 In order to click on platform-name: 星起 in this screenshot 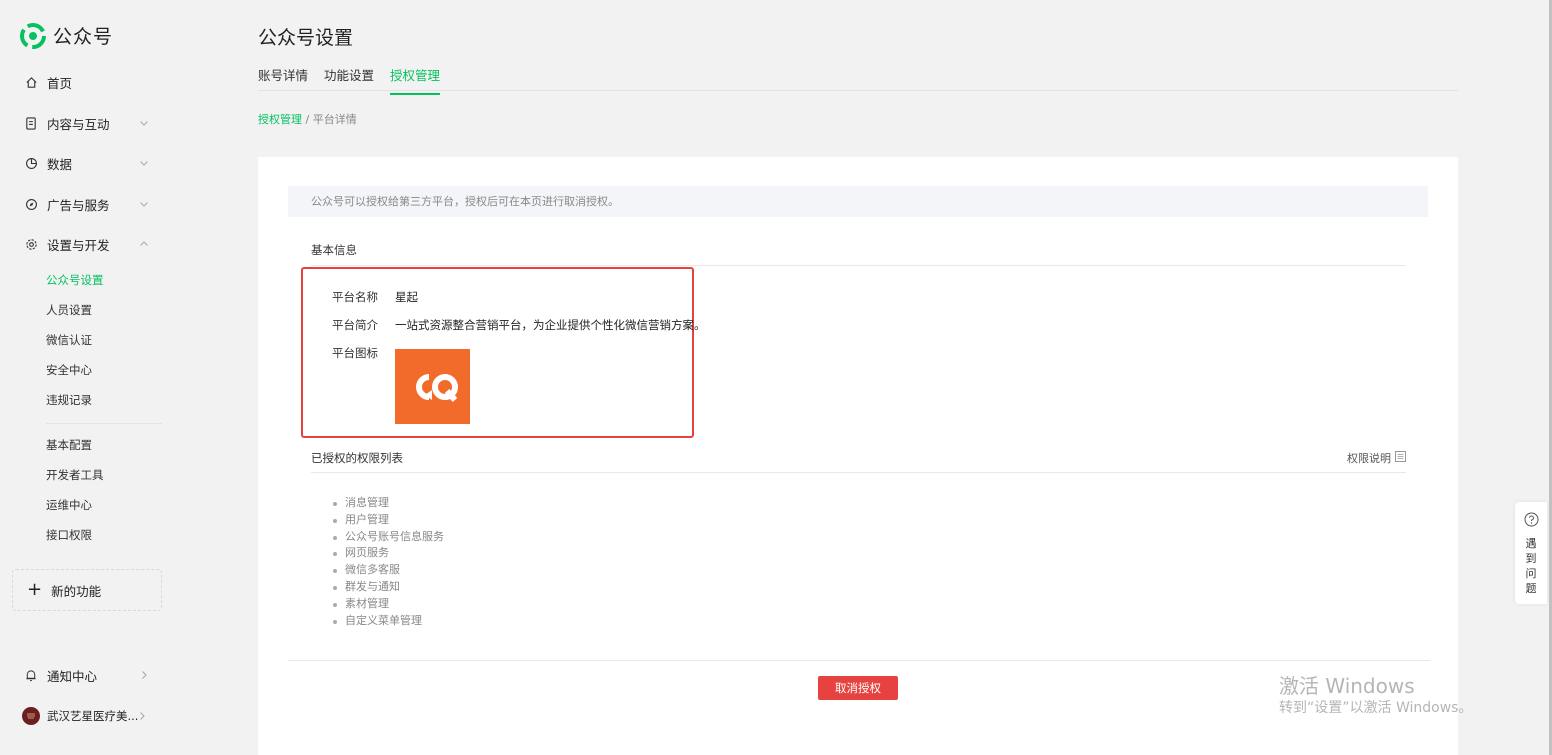, I will do `click(406, 297)`.